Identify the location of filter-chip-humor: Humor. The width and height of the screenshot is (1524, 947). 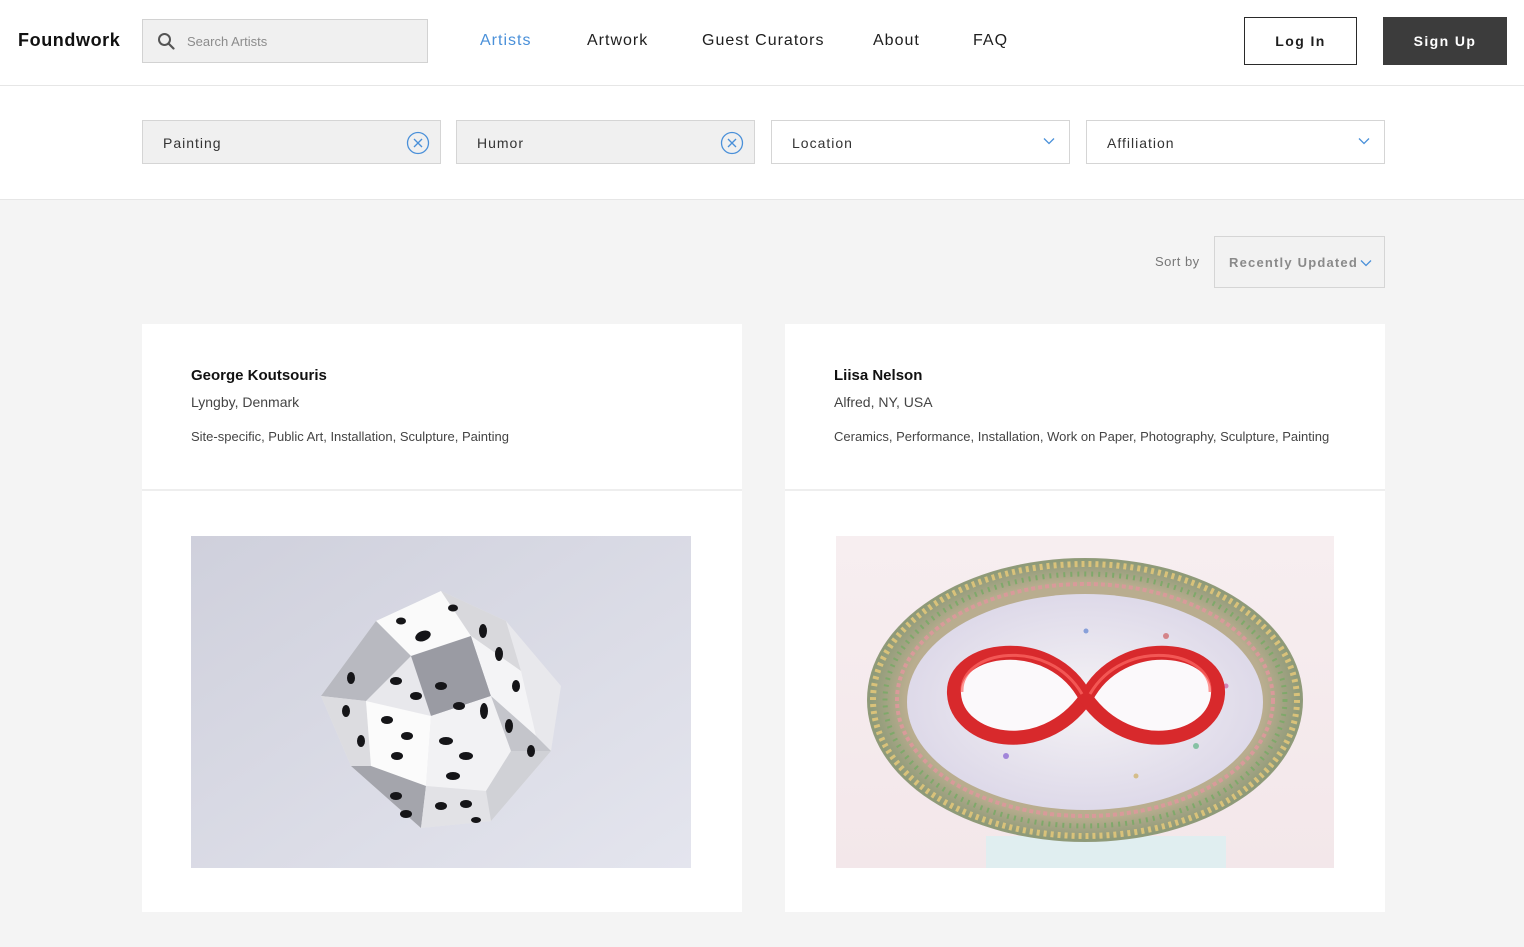
(605, 142).